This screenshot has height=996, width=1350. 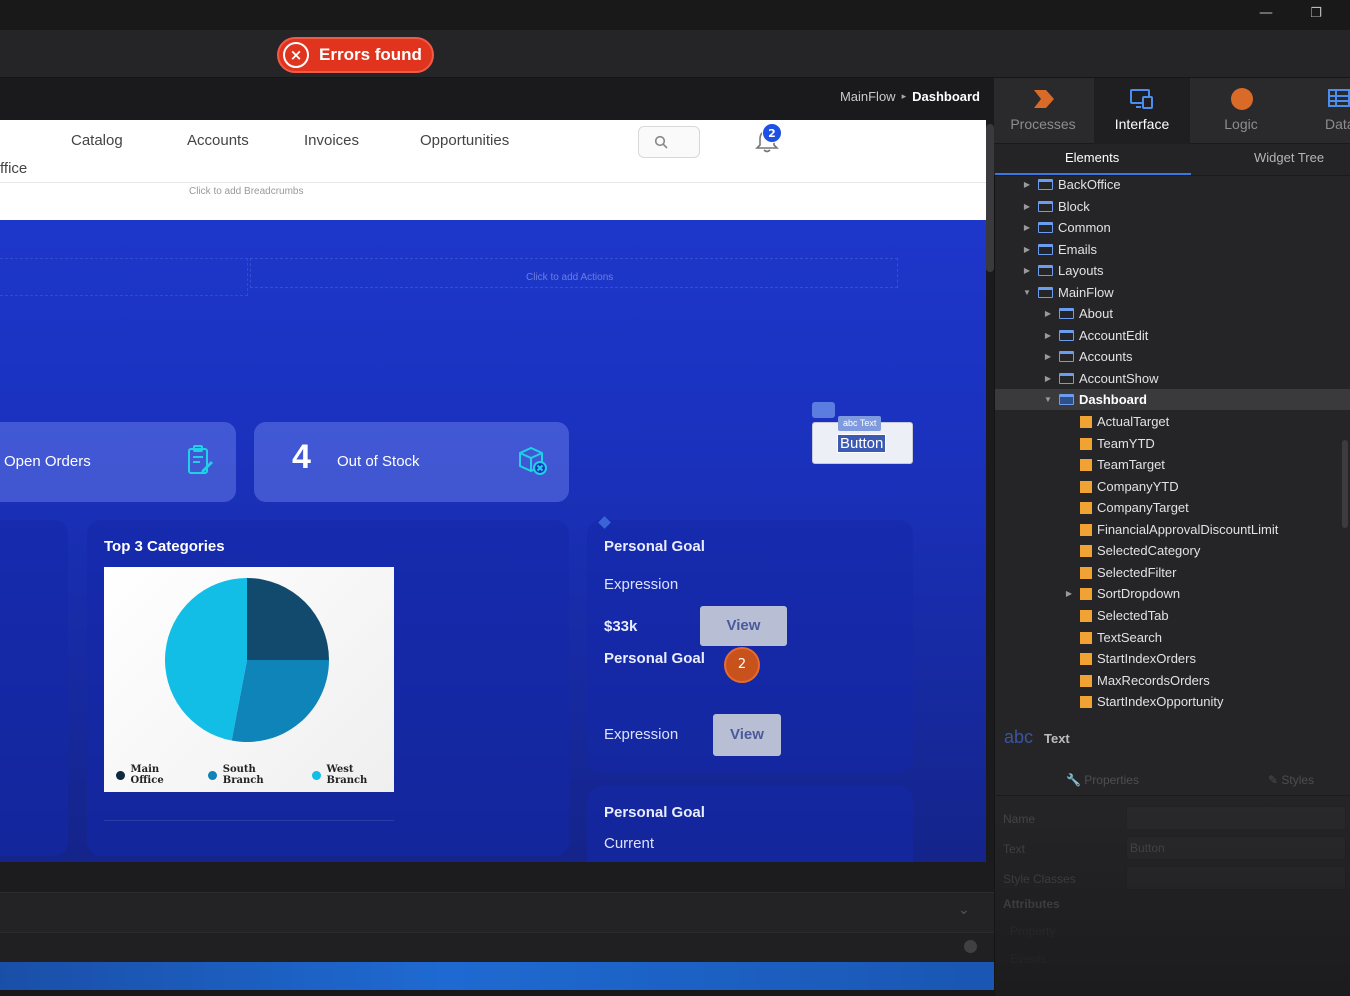 I want to click on text-label: Text, so click(x=1014, y=849).